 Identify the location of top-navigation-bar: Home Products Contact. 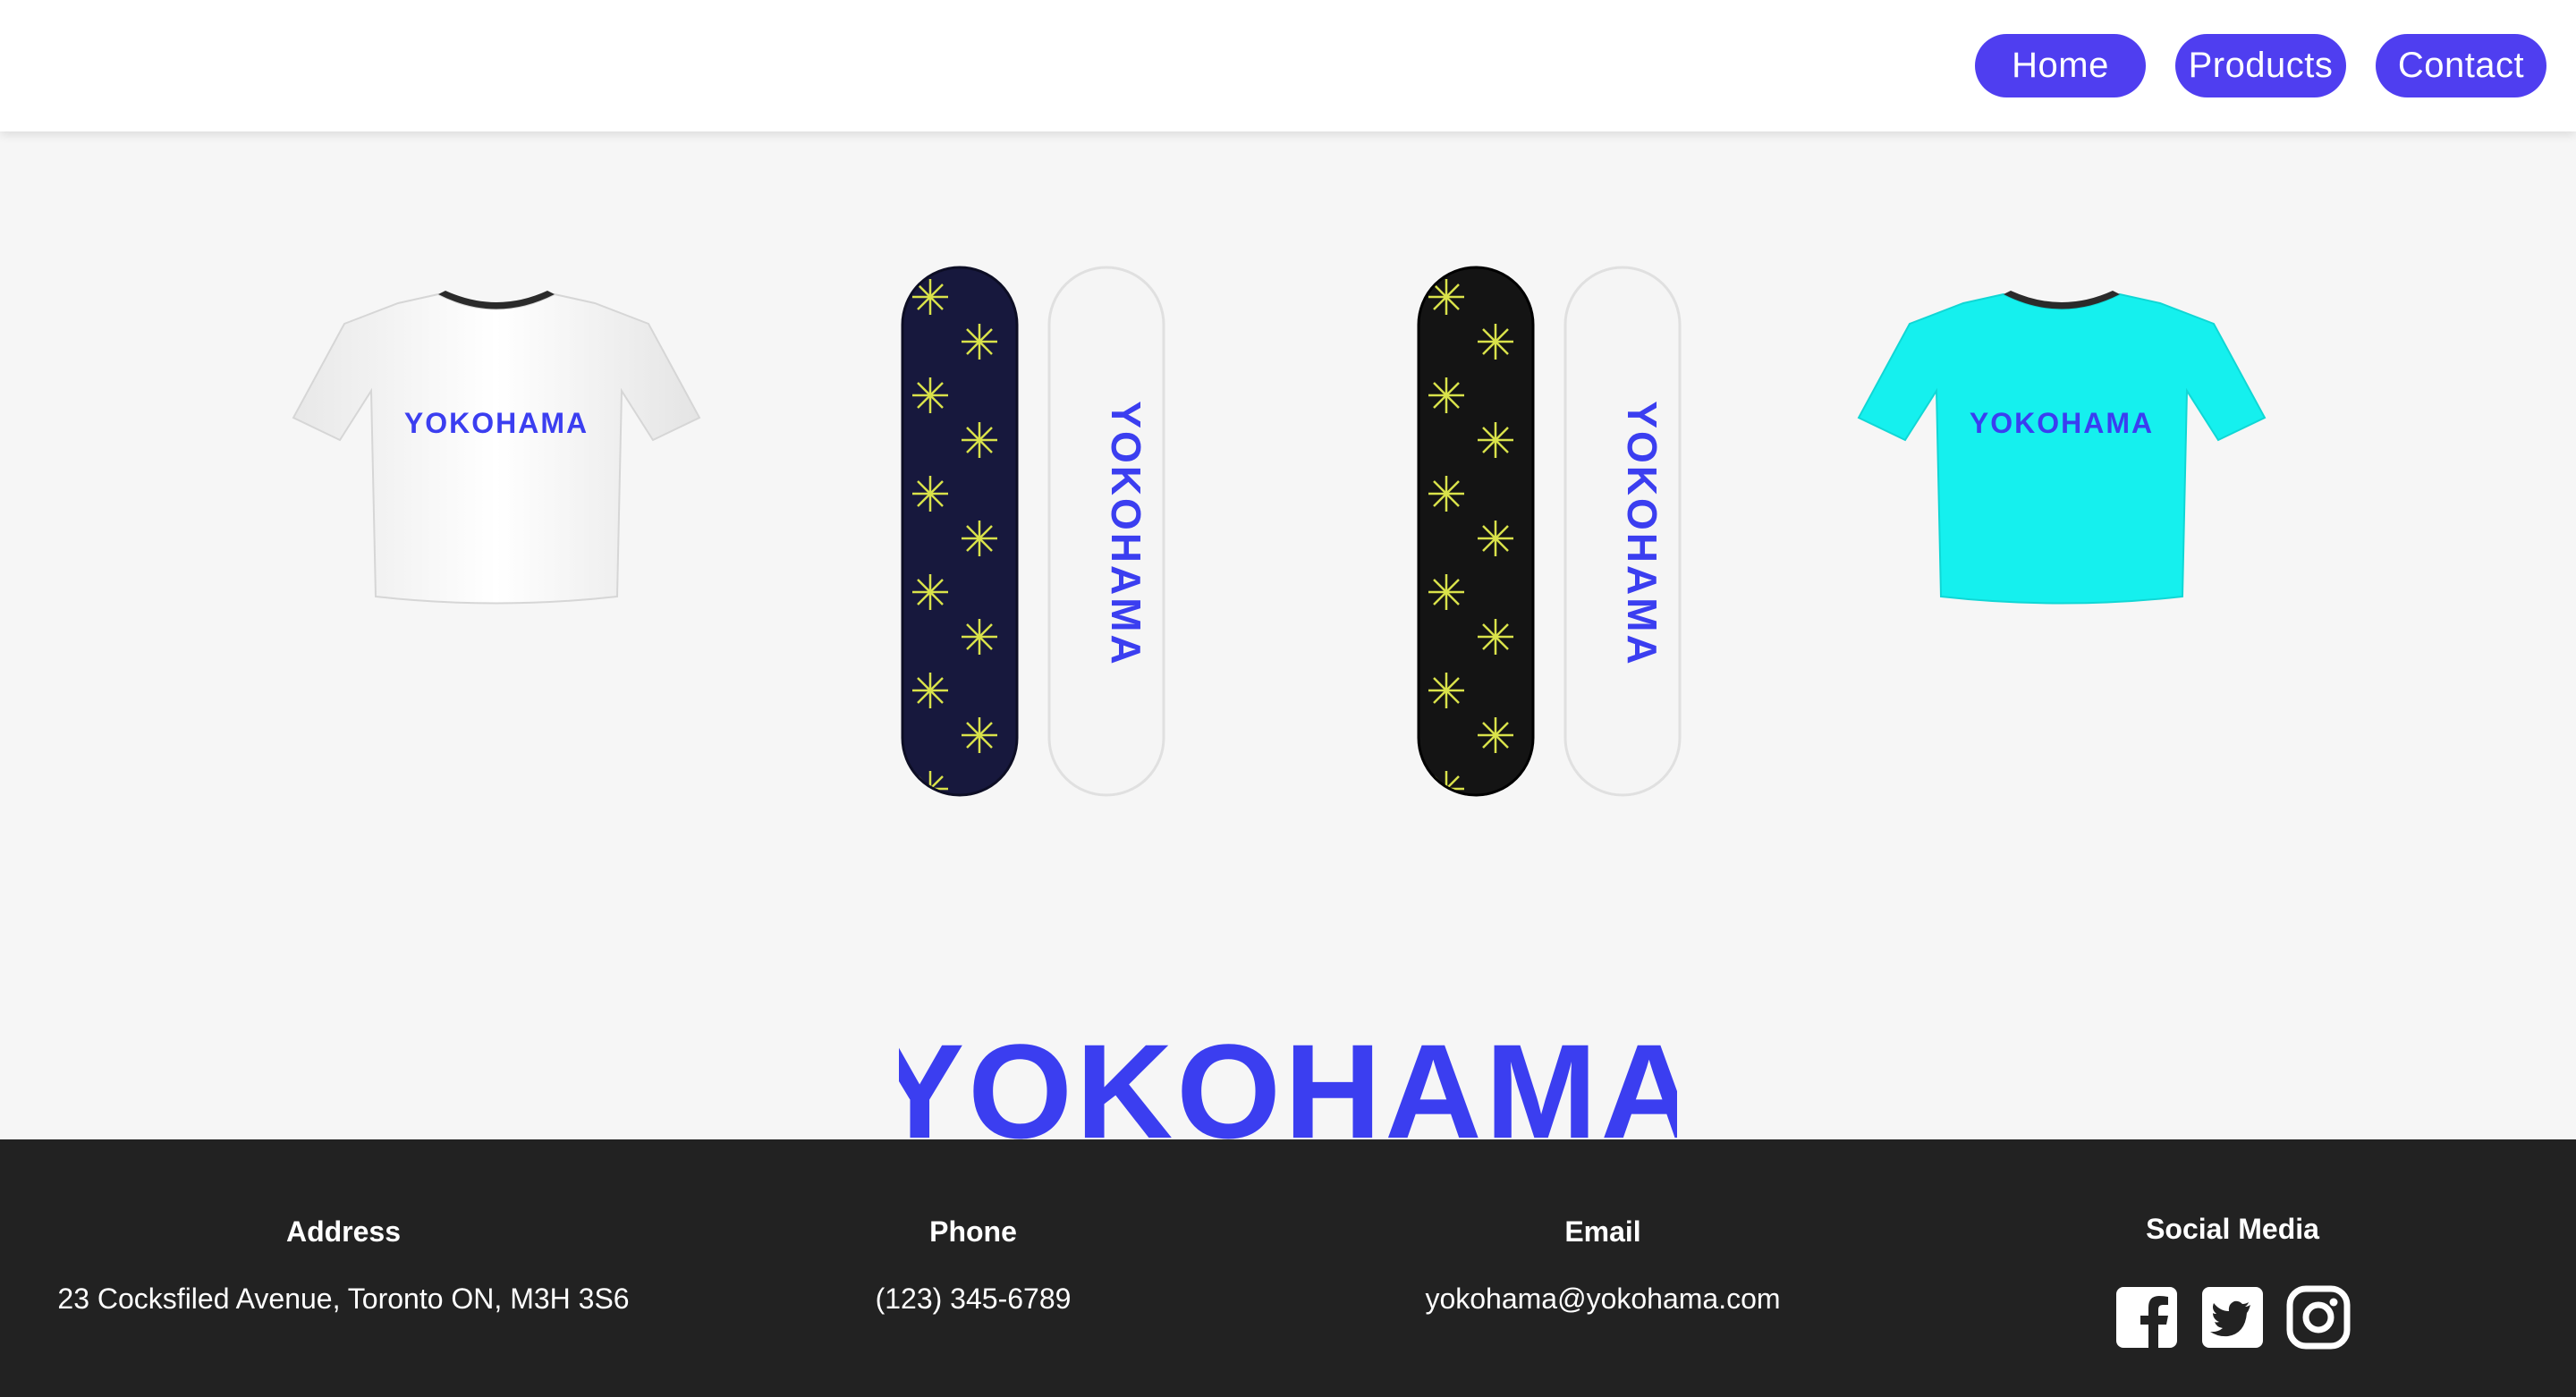
(1288, 65).